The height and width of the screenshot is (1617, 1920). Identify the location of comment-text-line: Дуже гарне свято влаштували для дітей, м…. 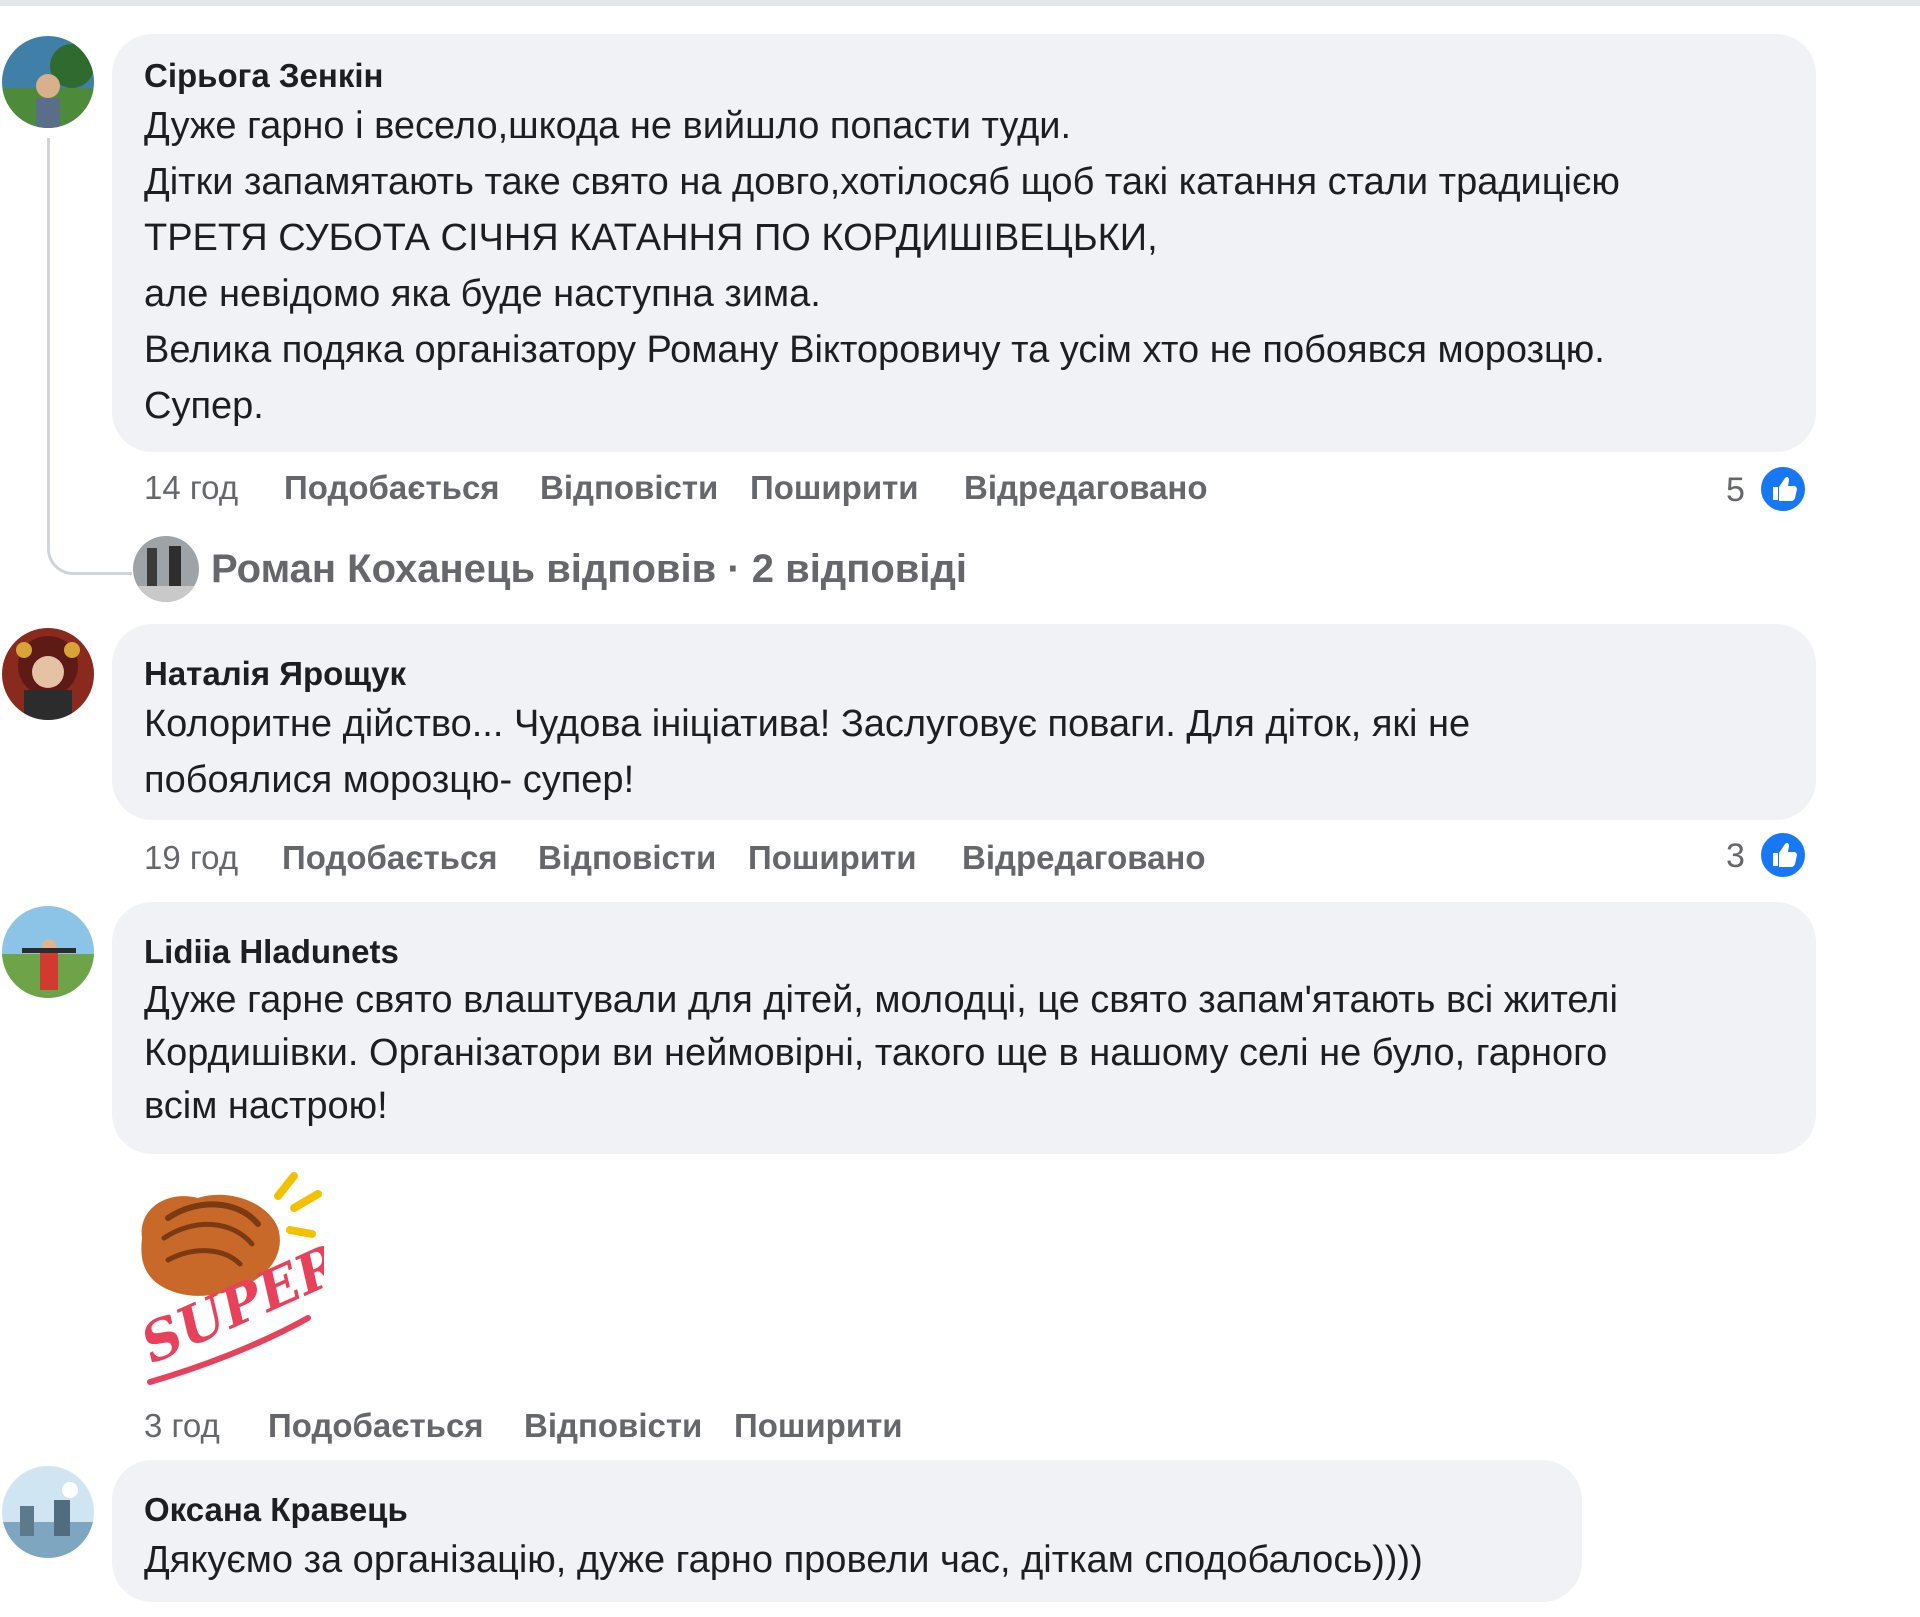
(881, 1000).